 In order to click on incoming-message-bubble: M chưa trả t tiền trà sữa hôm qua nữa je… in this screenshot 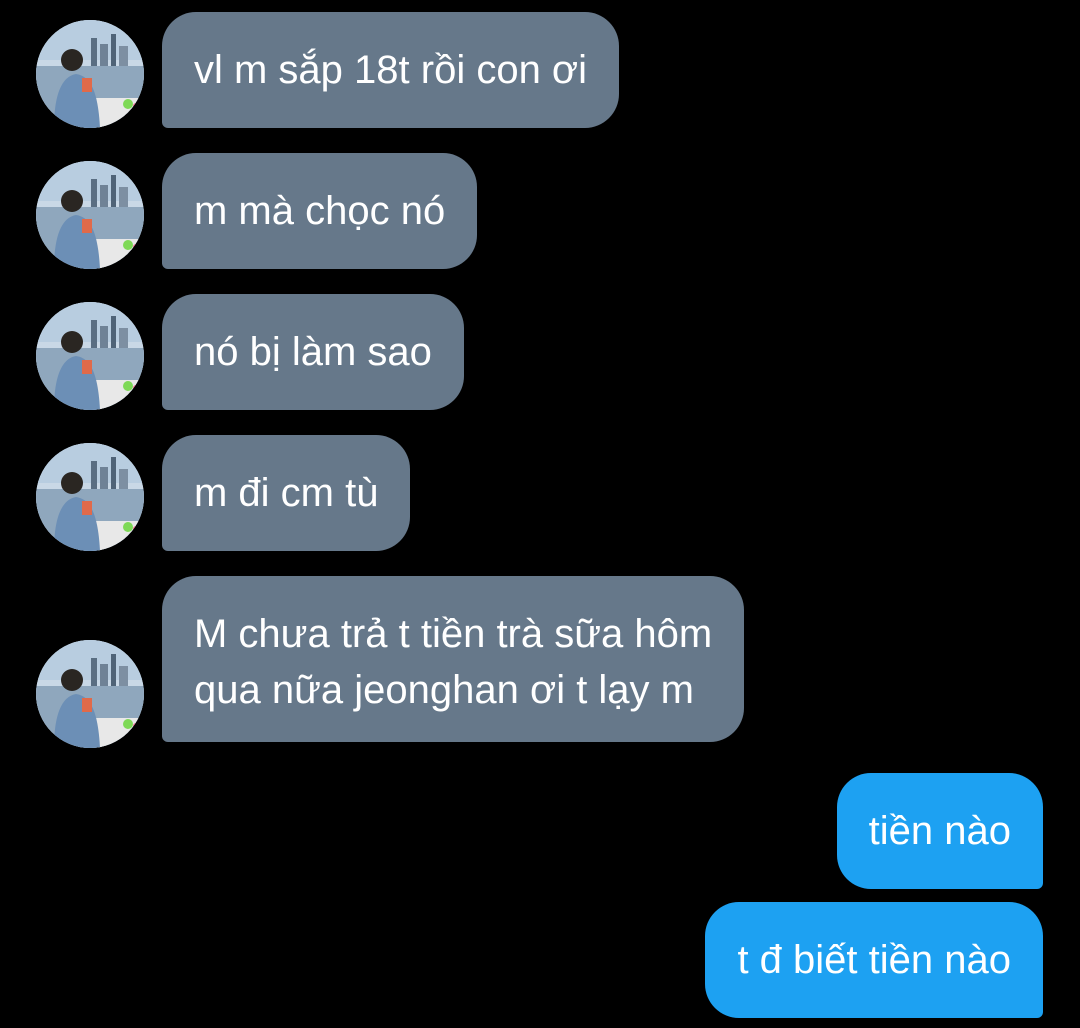, I will do `click(453, 659)`.